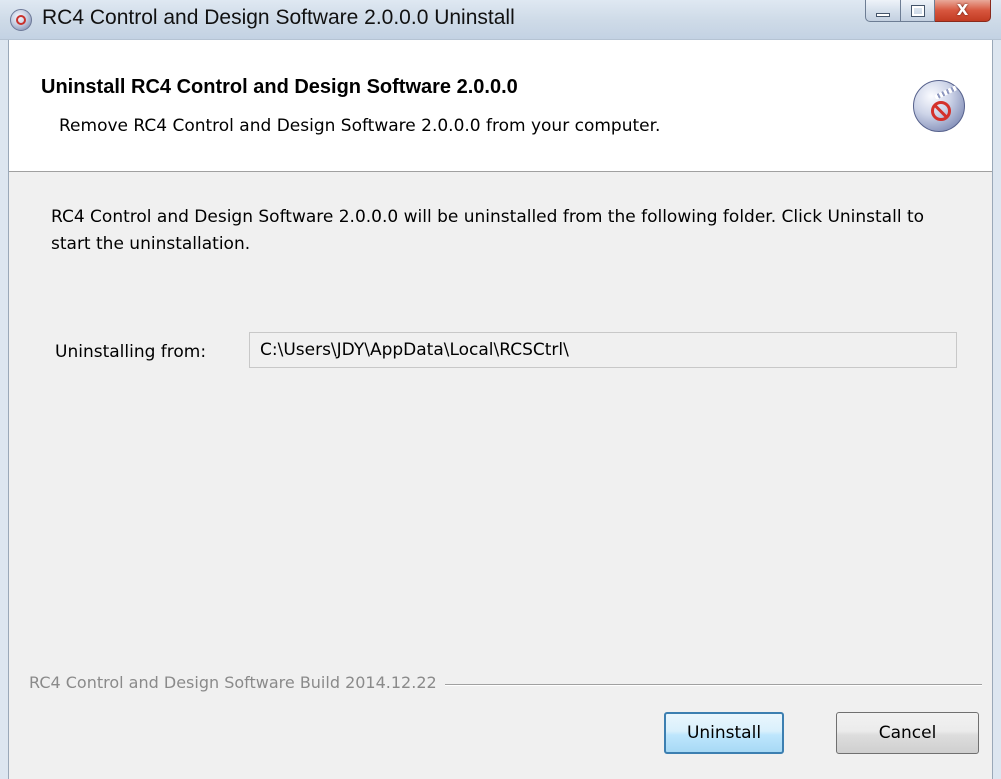 Image resolution: width=1001 pixels, height=779 pixels. Describe the element at coordinates (883, 11) in the screenshot. I see `minimize-button` at that location.